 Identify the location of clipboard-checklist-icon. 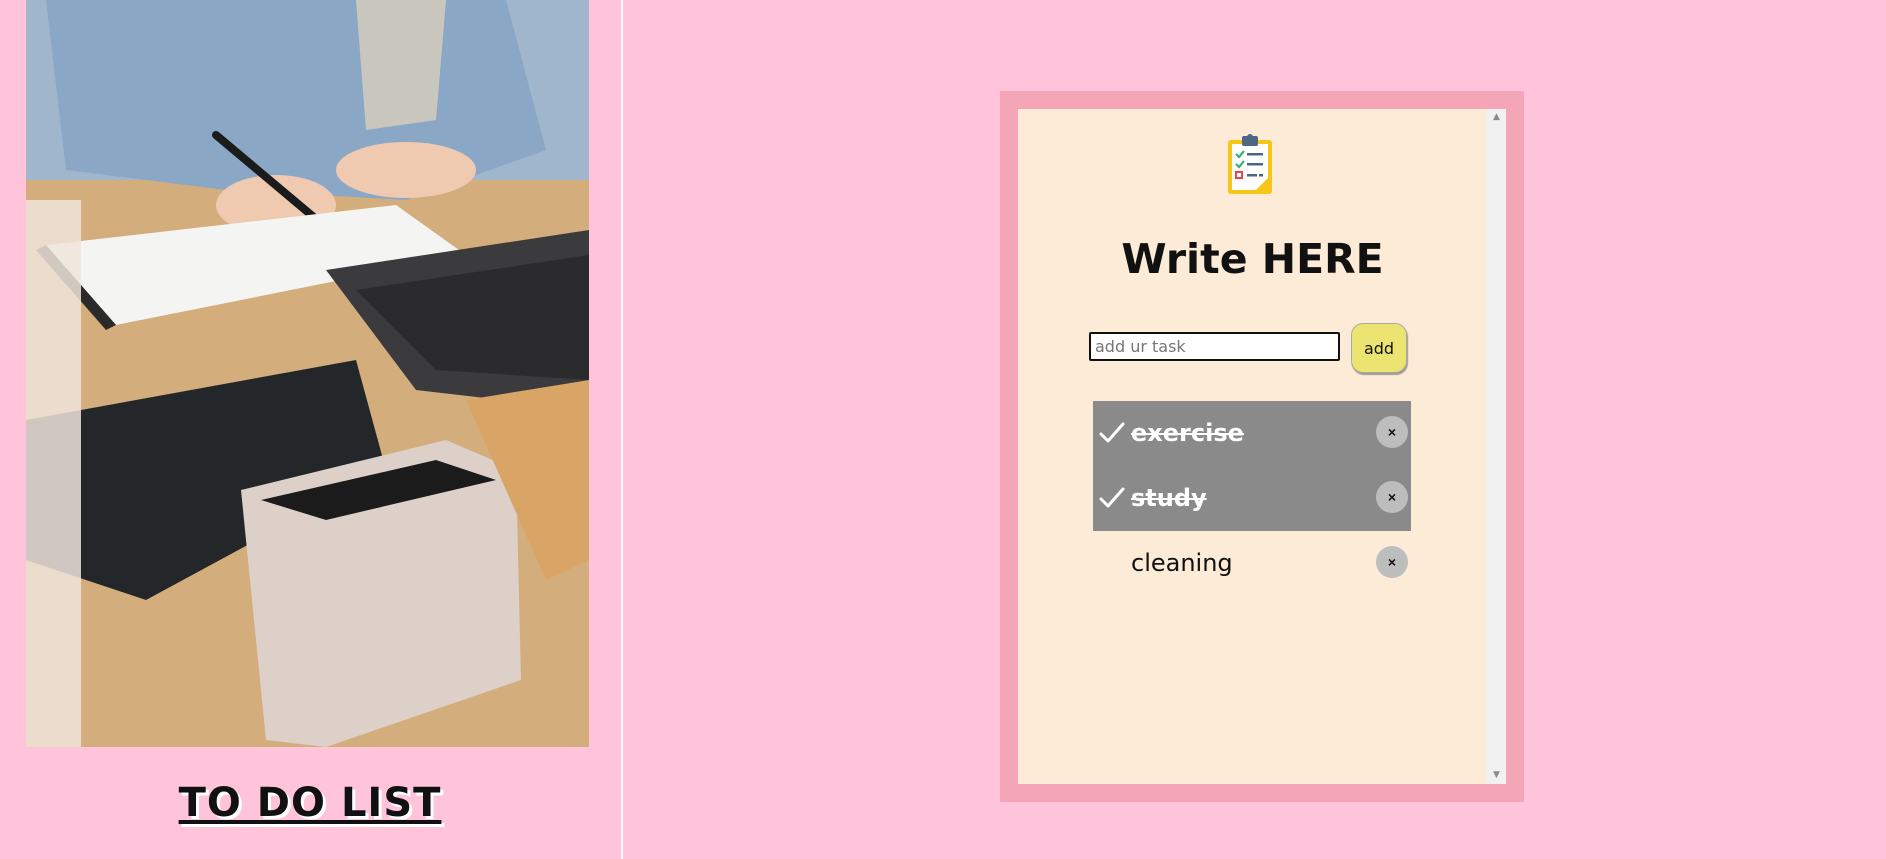
(1250, 164).